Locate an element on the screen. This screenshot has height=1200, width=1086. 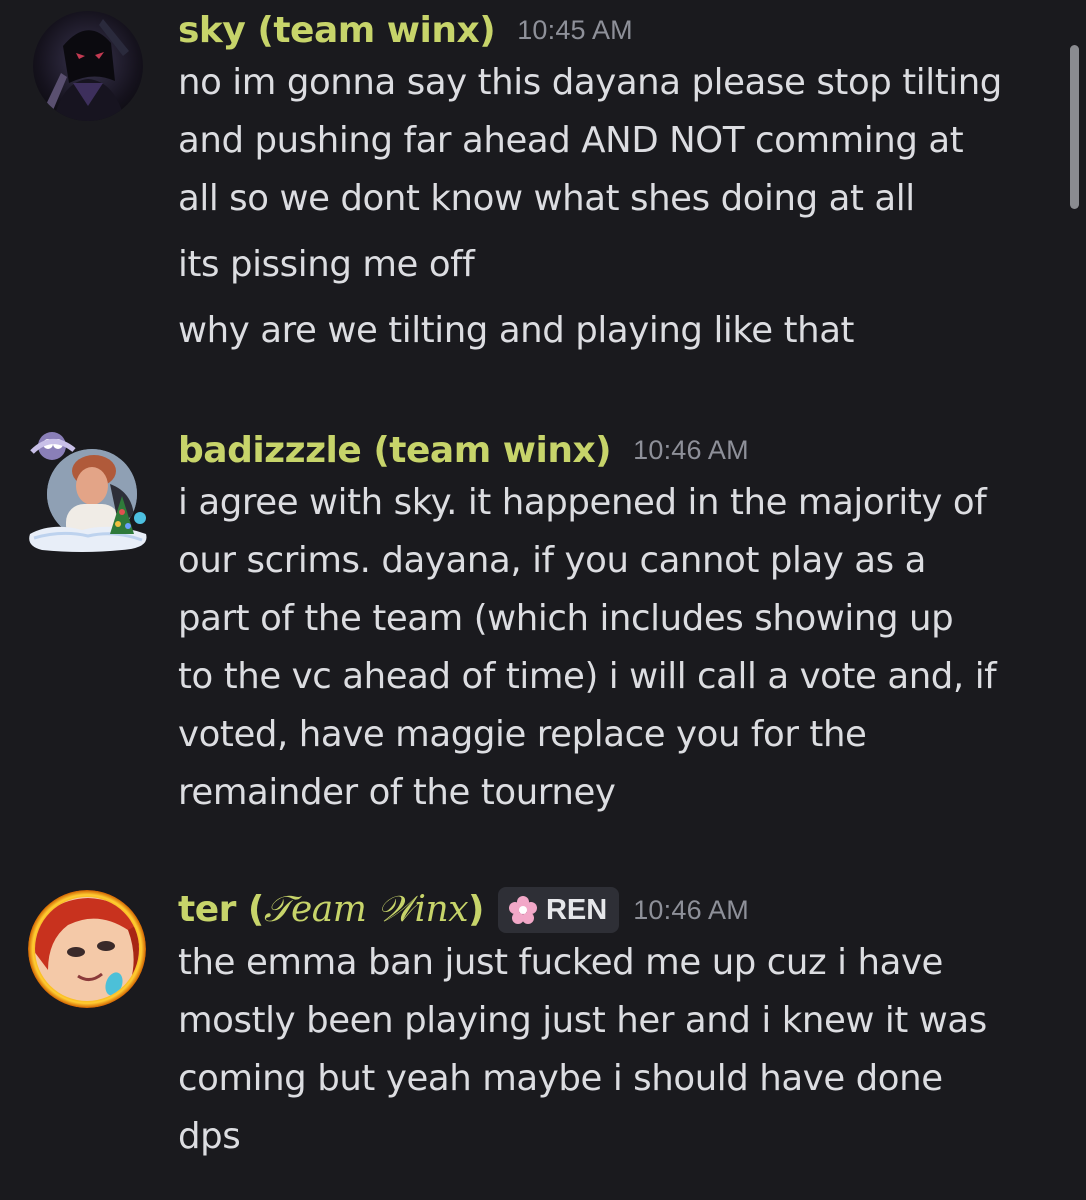
message-text-line: voted, have maggie replace you for the is located at coordinates (522, 734).